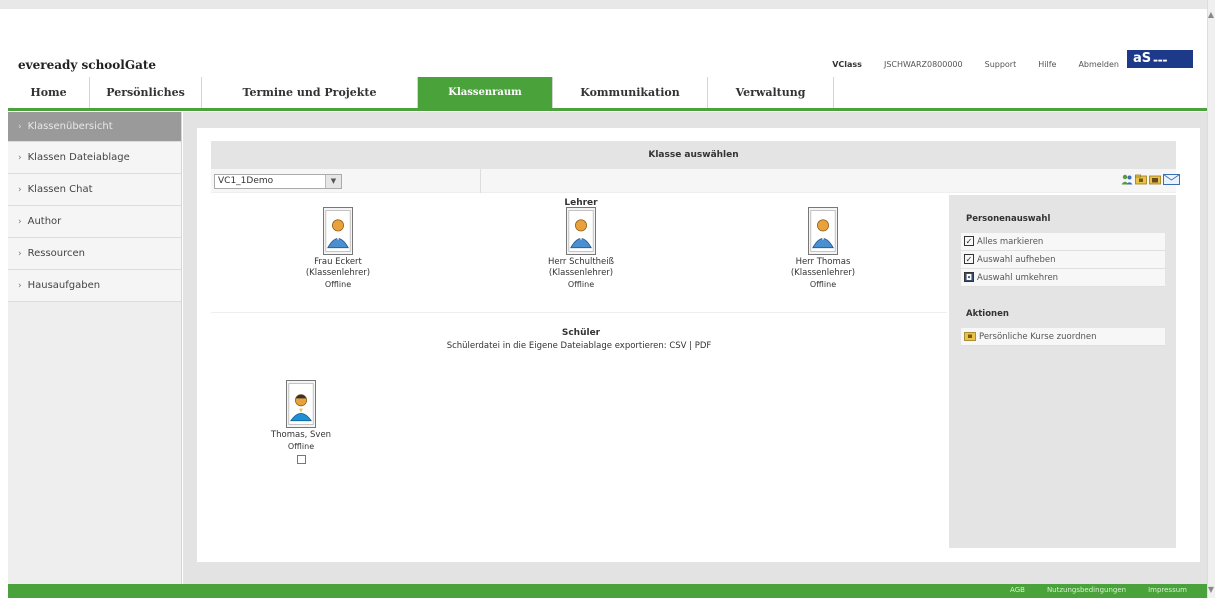 The width and height of the screenshot is (1215, 598). I want to click on teacher-name: Herr Schultheiß, so click(581, 262).